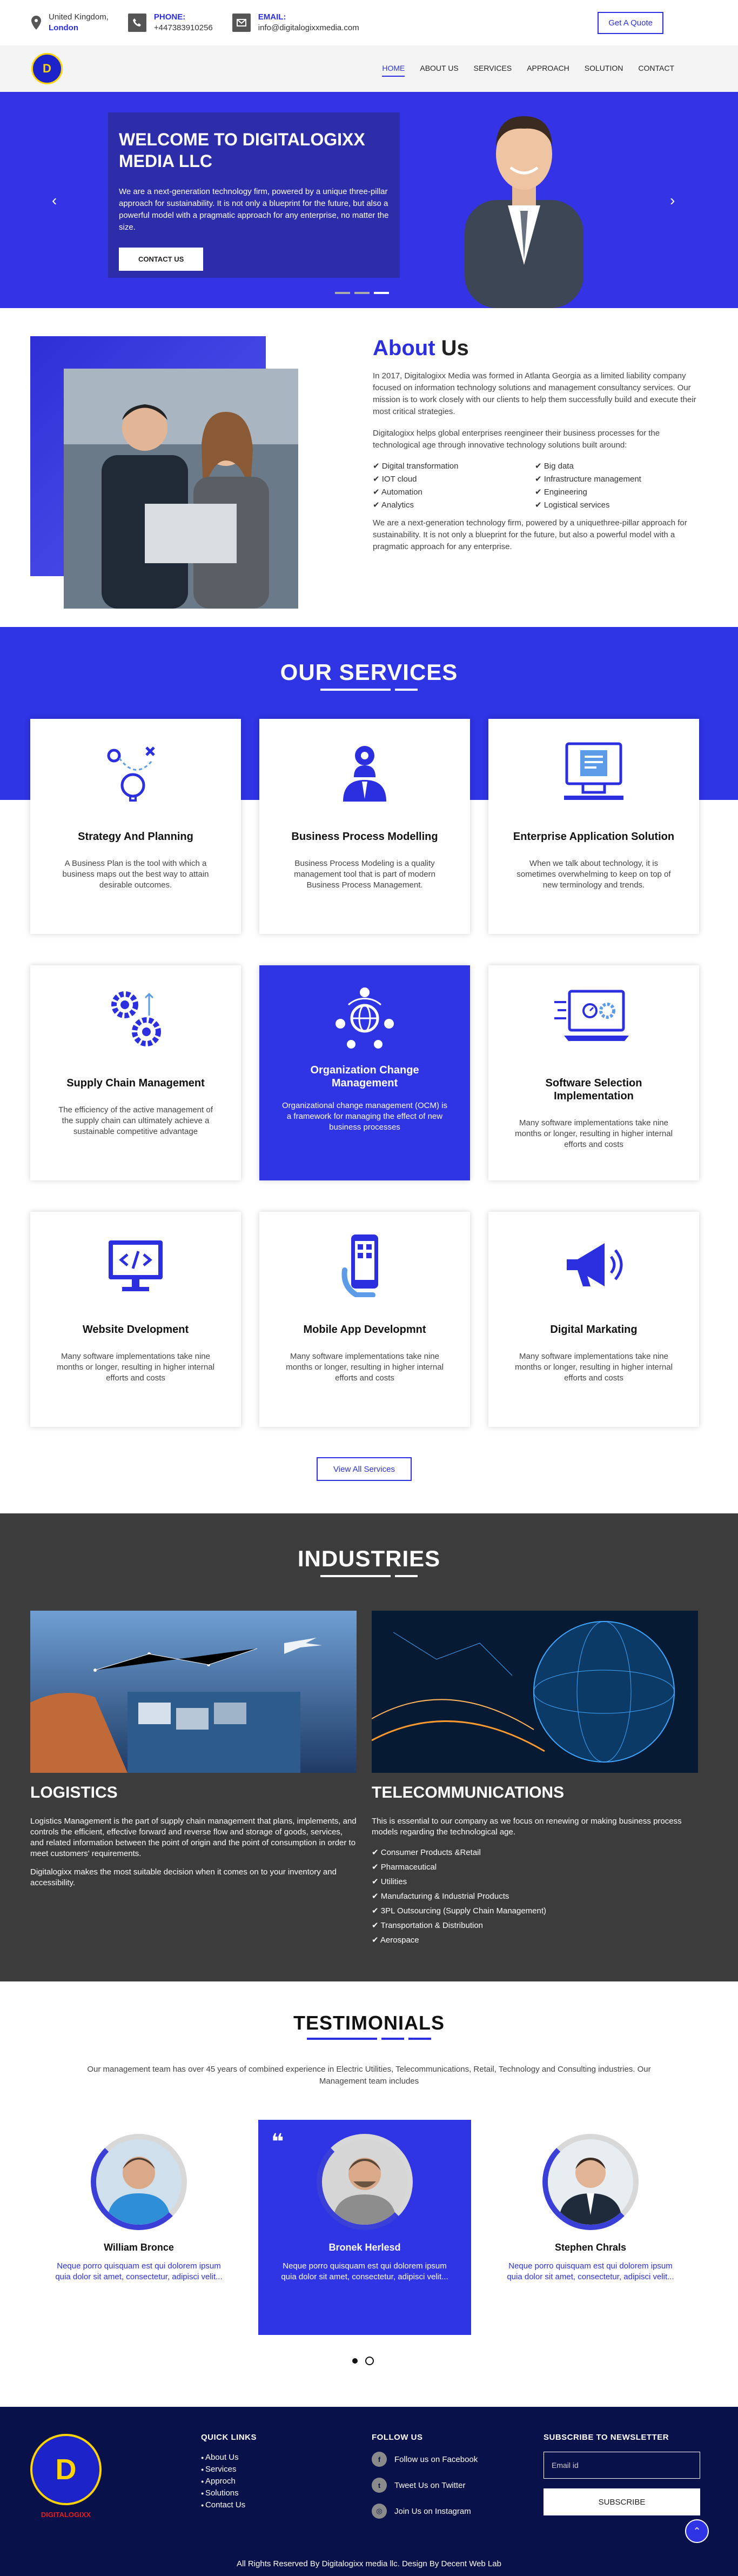 The height and width of the screenshot is (2576, 738). What do you see at coordinates (137, 23) in the screenshot?
I see `phone-icon` at bounding box center [137, 23].